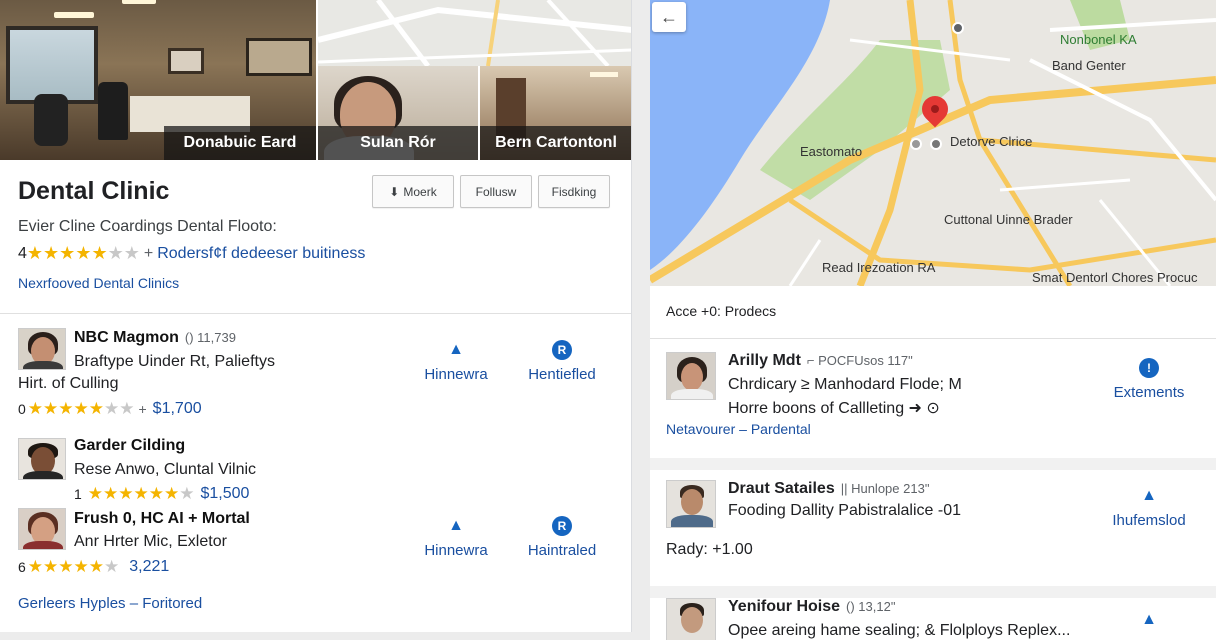 Image resolution: width=1216 pixels, height=640 pixels. I want to click on map-thumb-roads, so click(474, 33).